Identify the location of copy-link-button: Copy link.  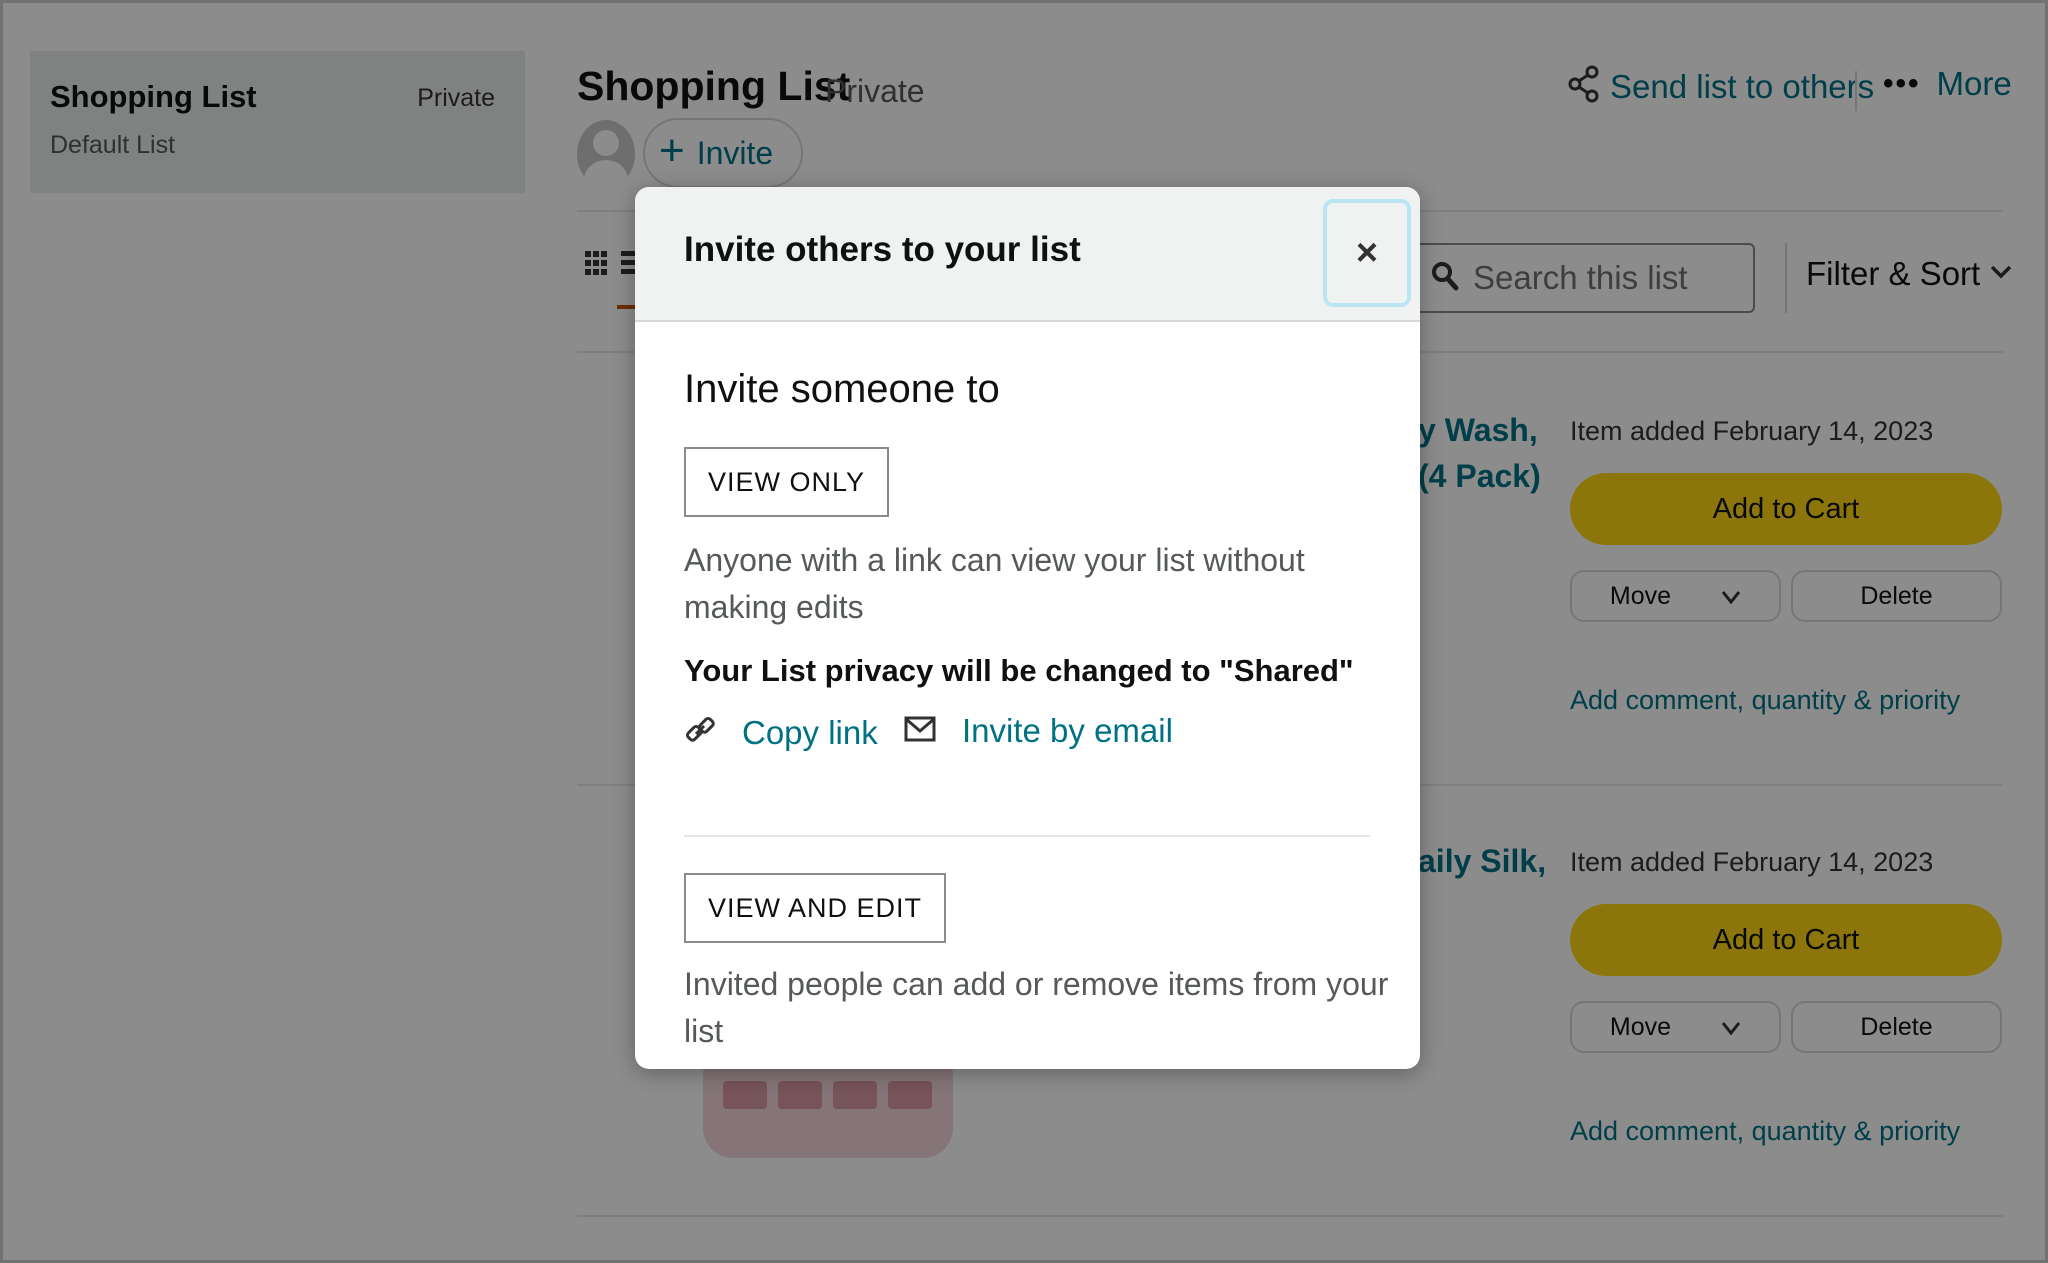
(781, 732).